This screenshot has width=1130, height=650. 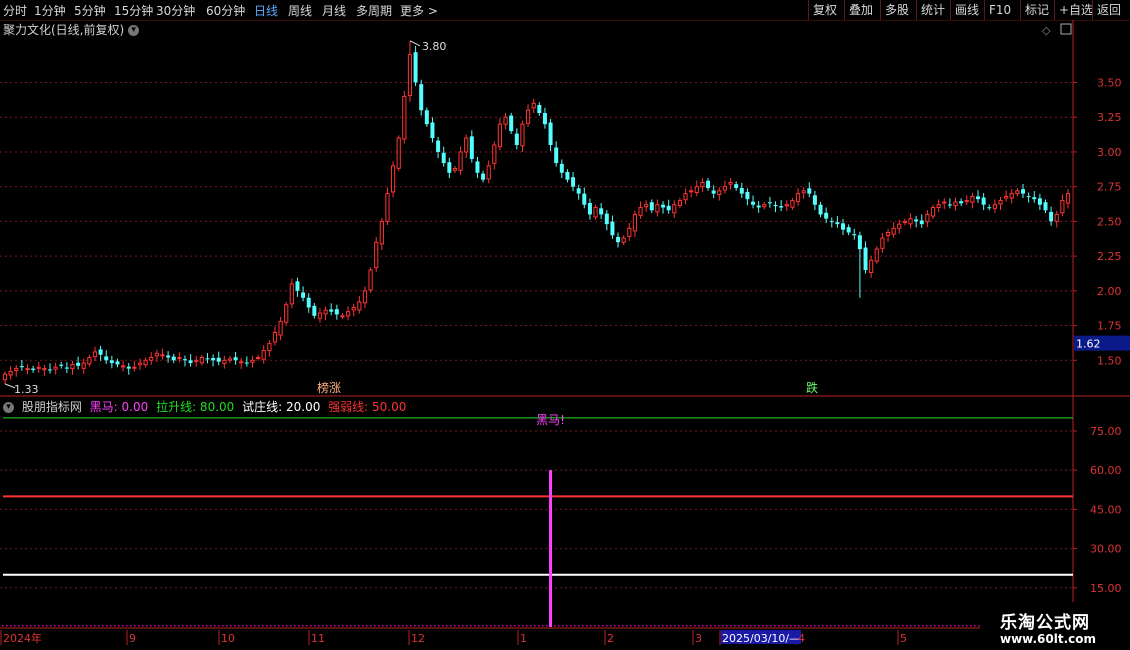 What do you see at coordinates (812, 387) in the screenshot?
I see `drop-marker: 跌` at bounding box center [812, 387].